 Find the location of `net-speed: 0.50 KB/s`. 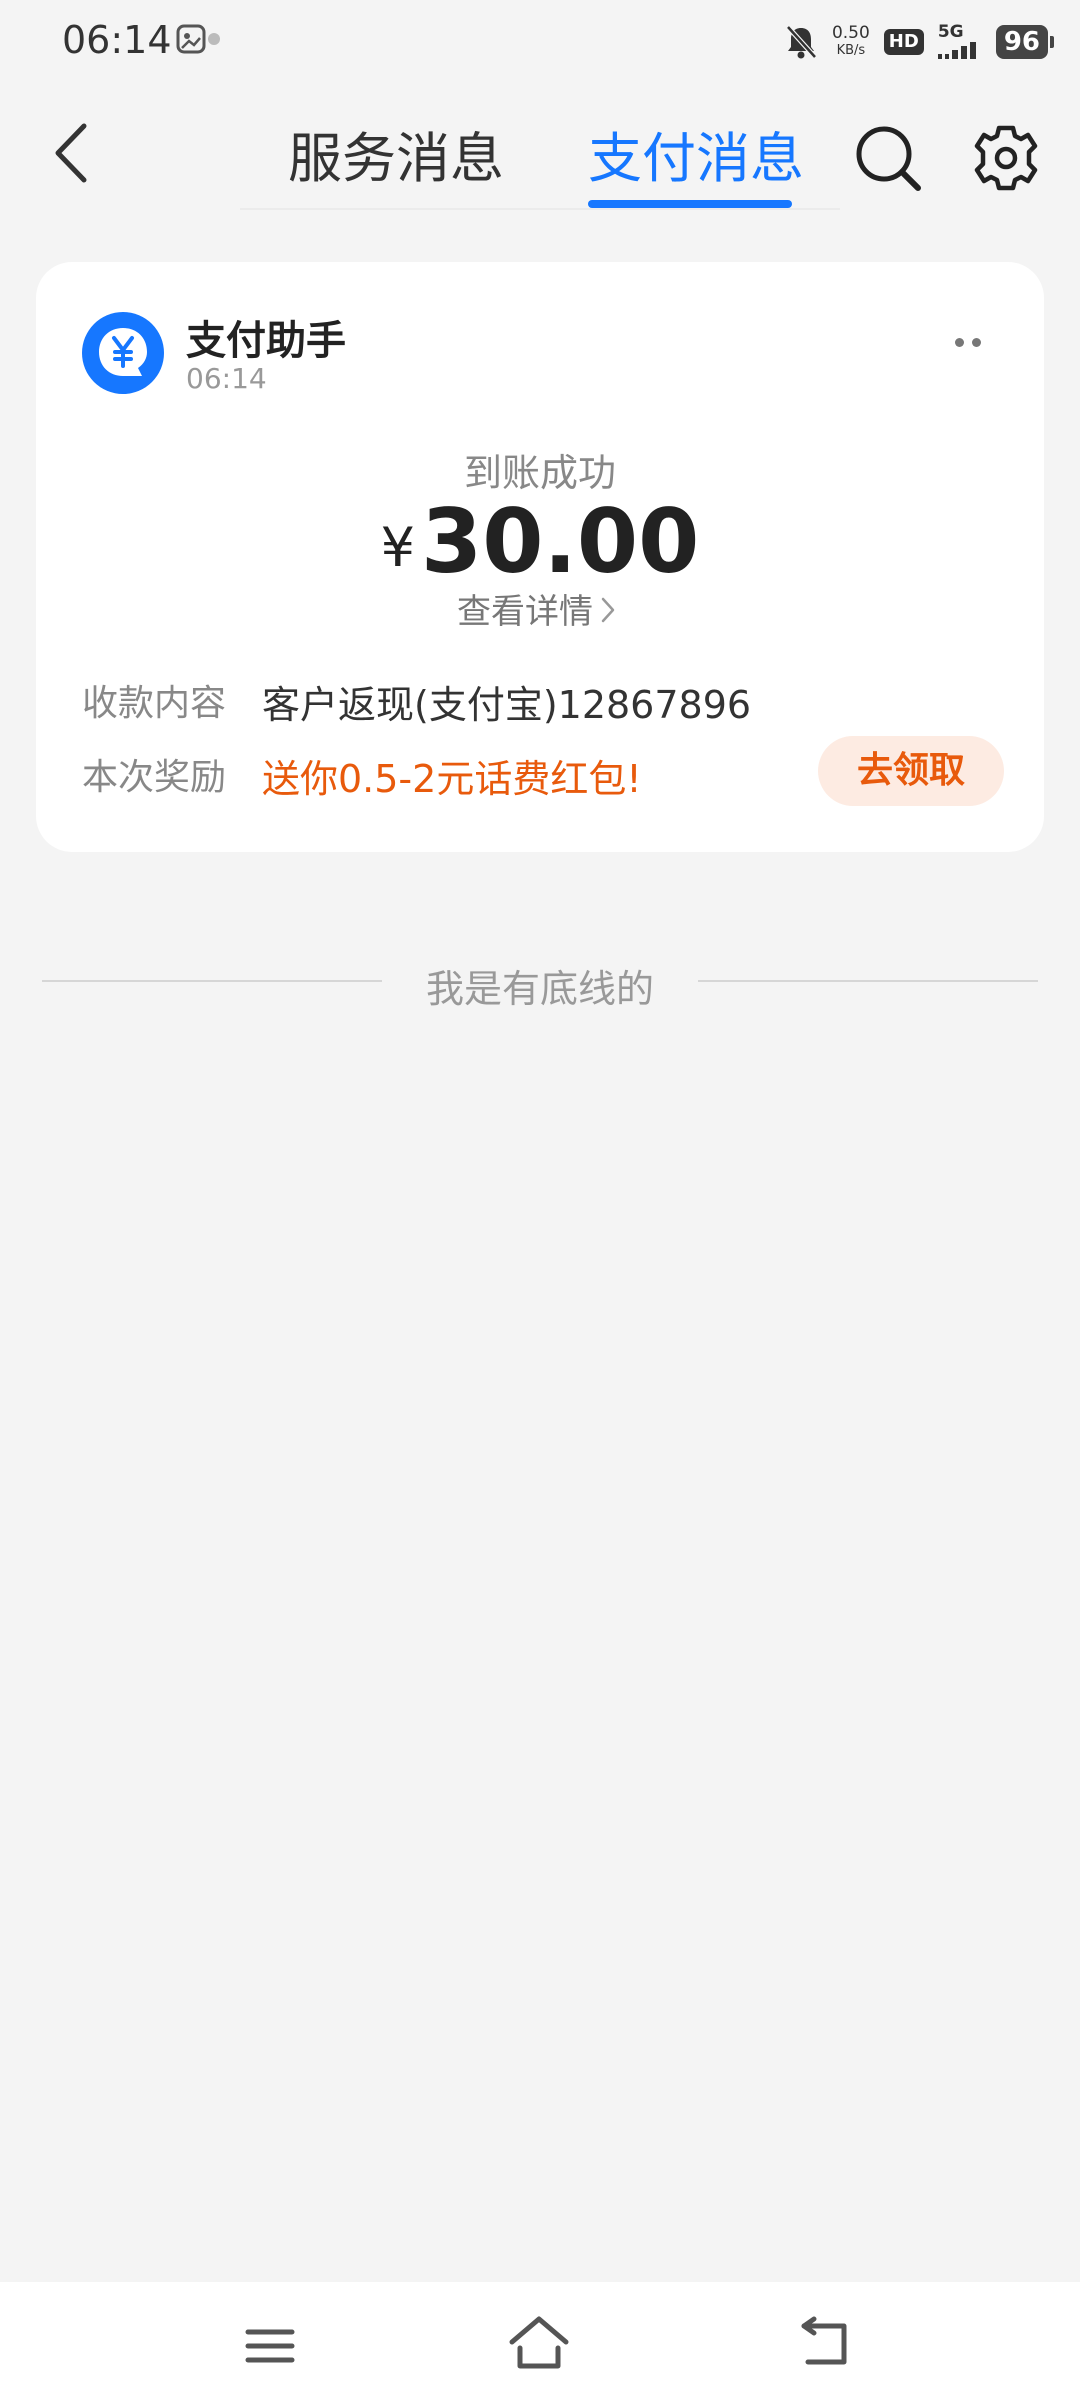

net-speed: 0.50 KB/s is located at coordinates (851, 42).